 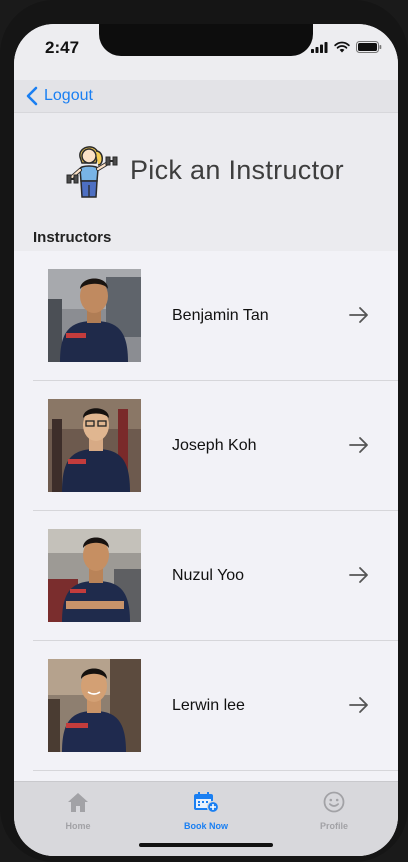 What do you see at coordinates (62, 47) in the screenshot?
I see `status-time: 2:47` at bounding box center [62, 47].